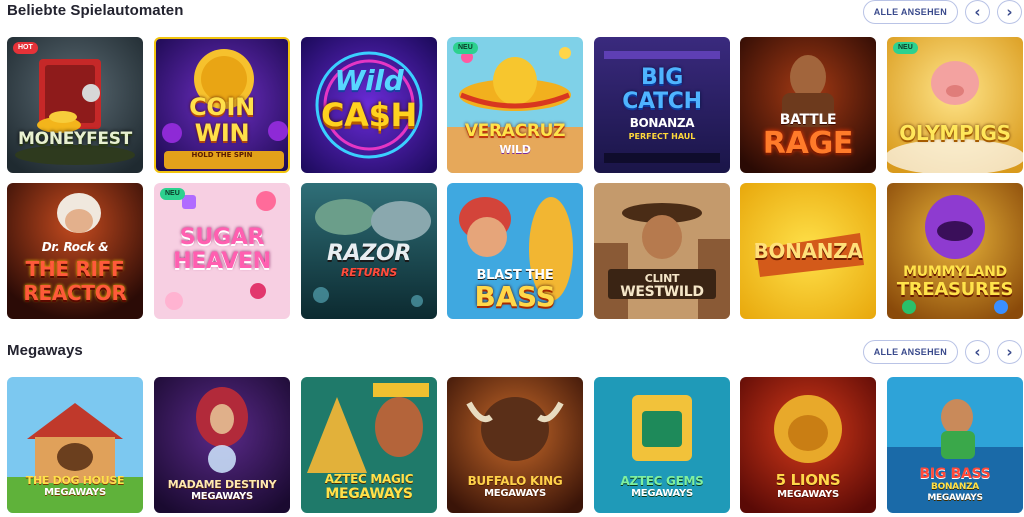 The height and width of the screenshot is (517, 1024). I want to click on game-tile-riff-reactor: Dr. Rock & THE RIFF REACTOR, so click(75, 251).